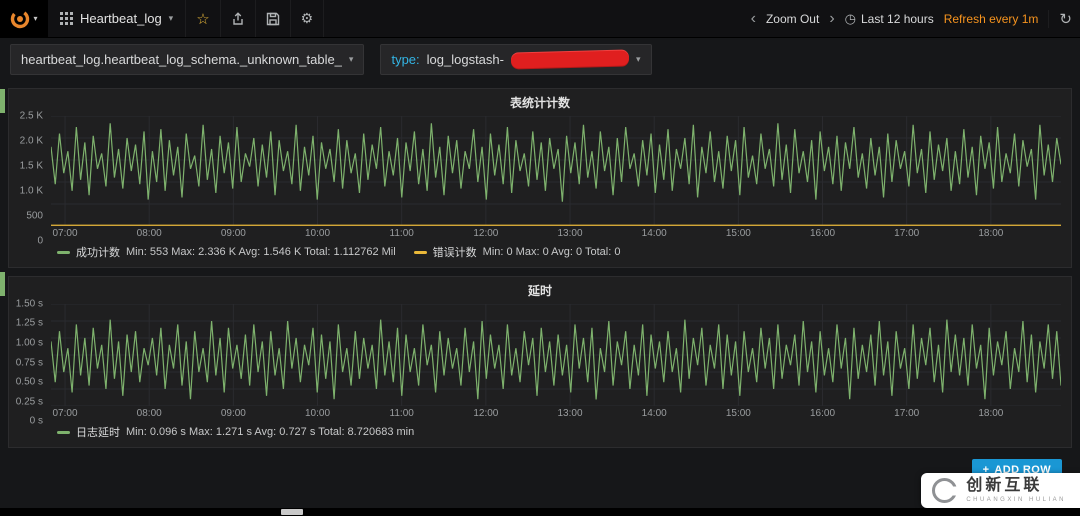 The height and width of the screenshot is (516, 1080). What do you see at coordinates (31, 116) in the screenshot?
I see `y-axis-tick: 2.5 K` at bounding box center [31, 116].